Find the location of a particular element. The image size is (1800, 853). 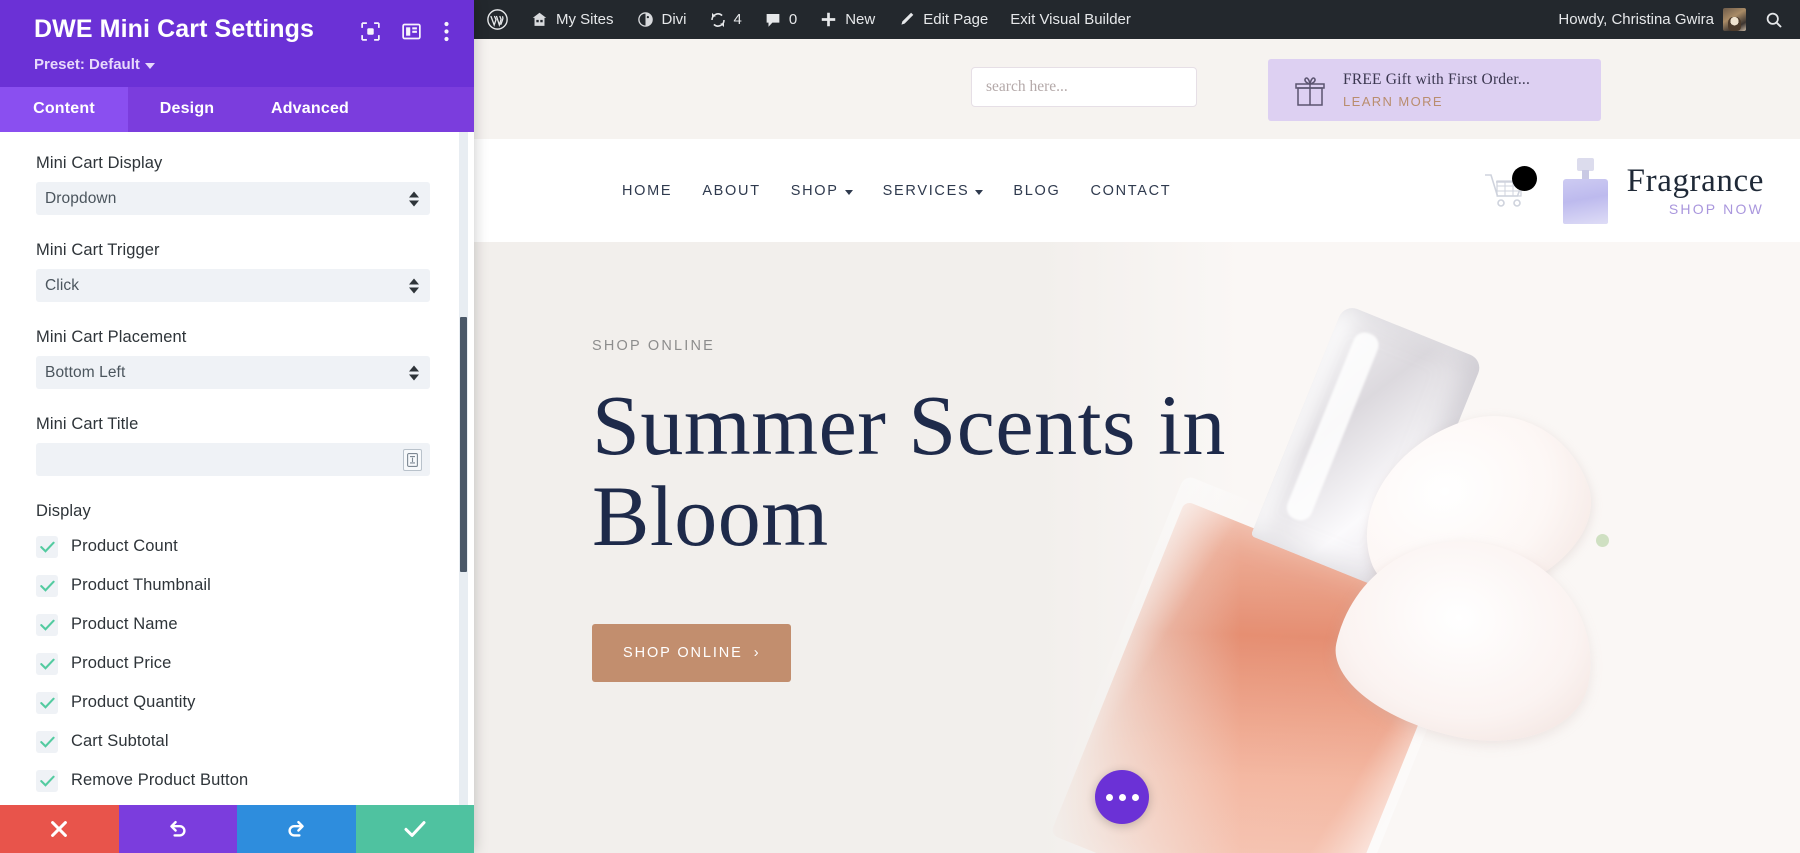

admin-bar-item-comments: 0 is located at coordinates (780, 19).